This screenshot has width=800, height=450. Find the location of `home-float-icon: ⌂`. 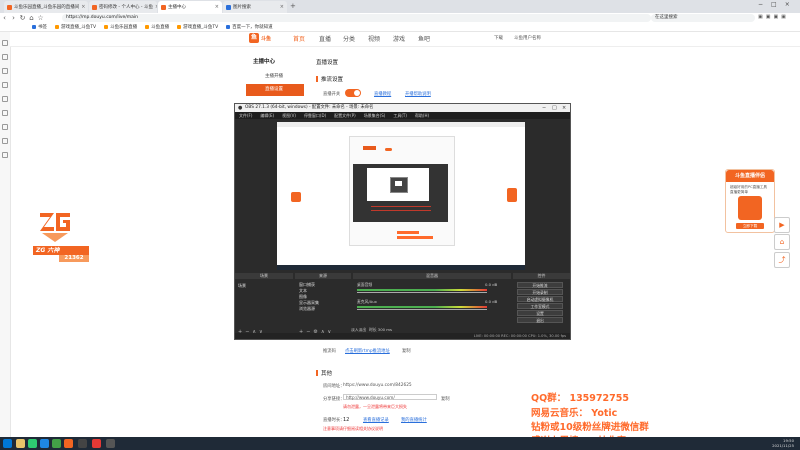

home-float-icon: ⌂ is located at coordinates (782, 242).